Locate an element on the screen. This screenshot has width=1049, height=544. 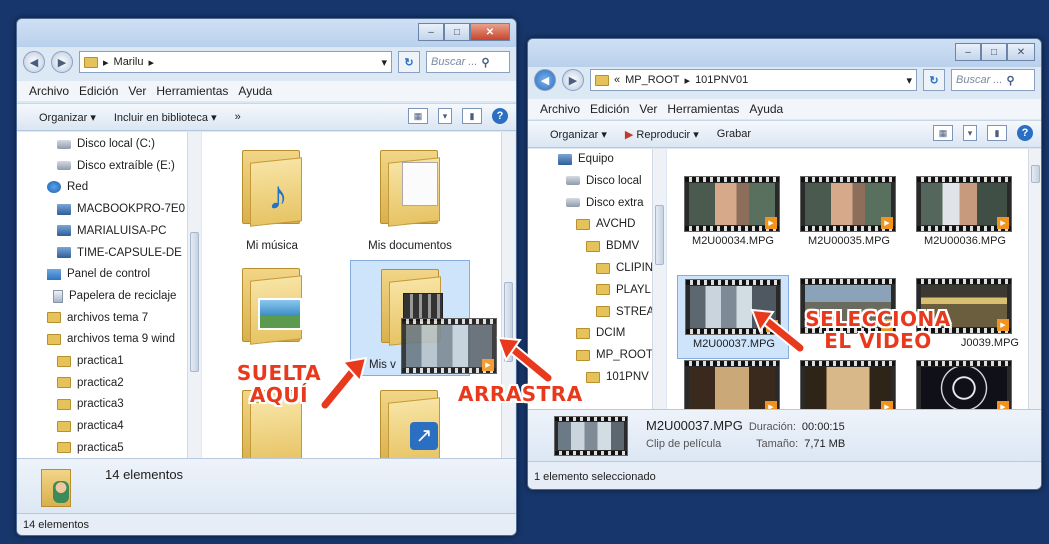
callout-line: AQUÍ is located at coordinates (279, 395).